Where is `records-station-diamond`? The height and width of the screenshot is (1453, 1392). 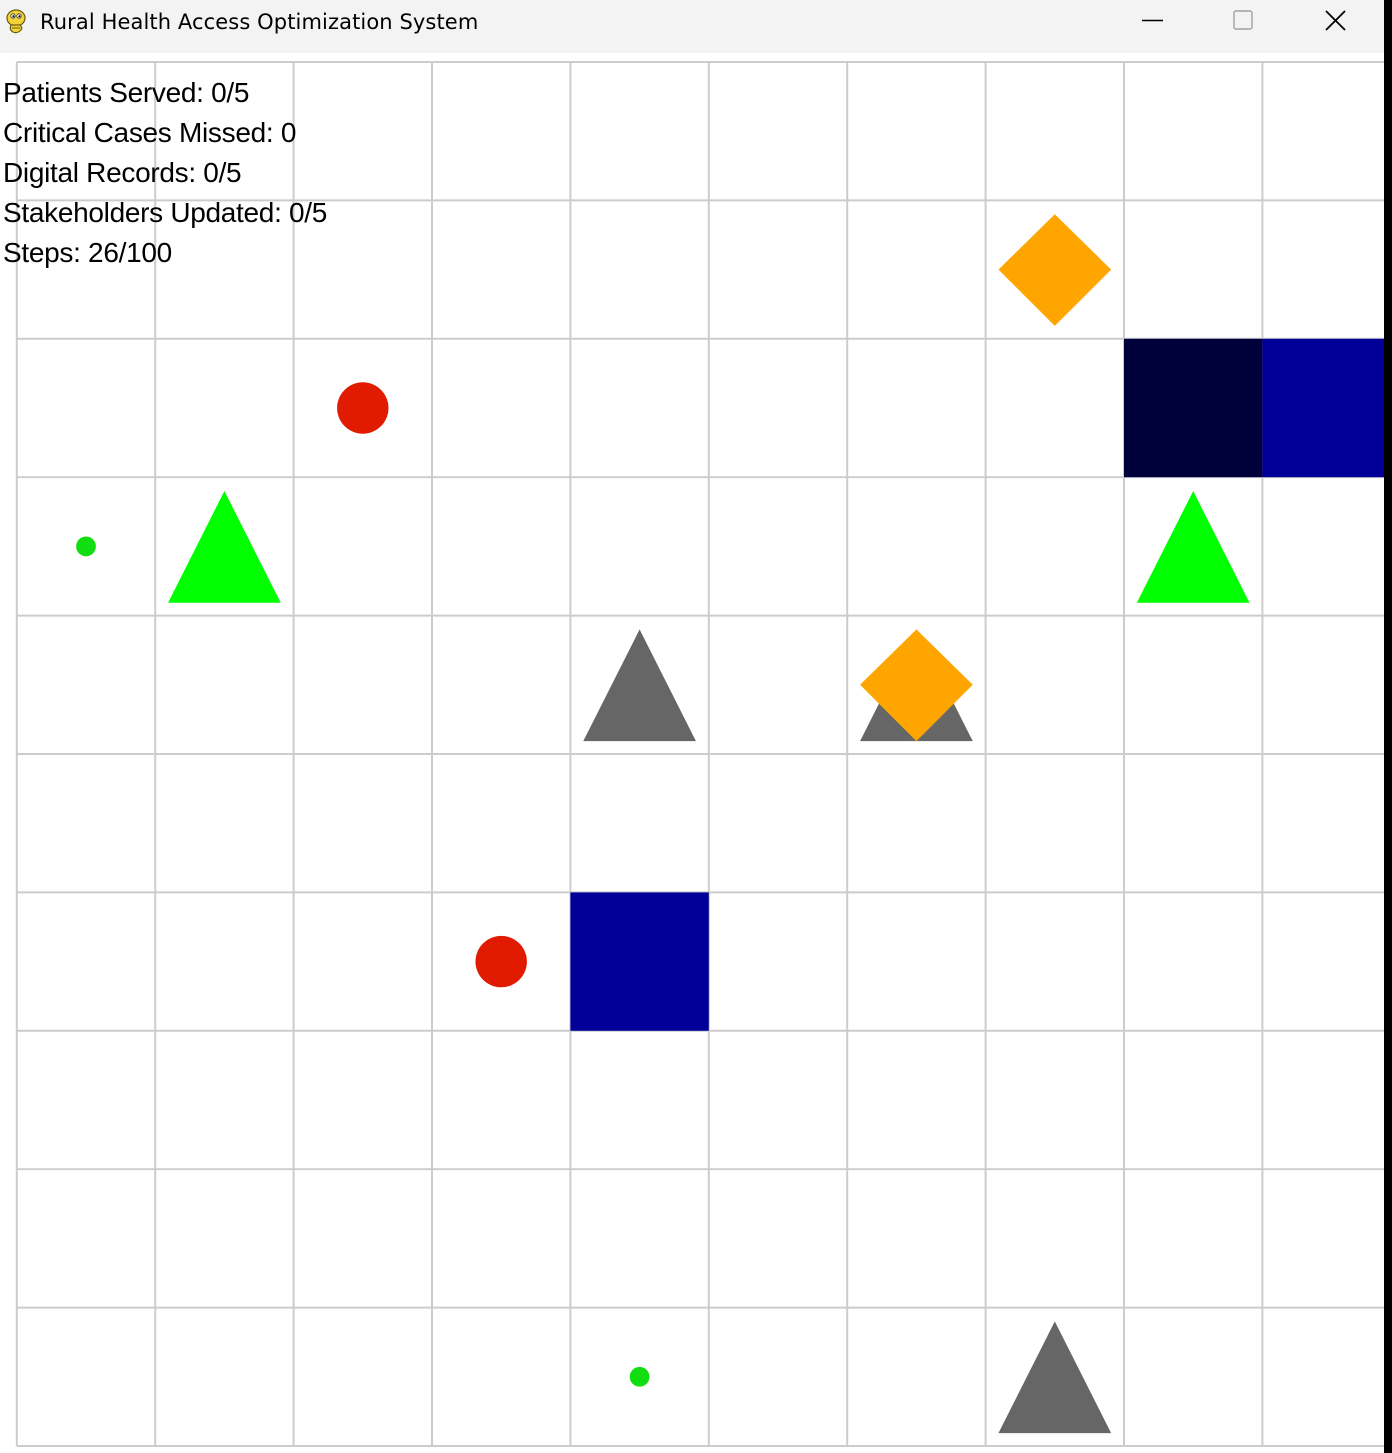
records-station-diamond is located at coordinates (1055, 270).